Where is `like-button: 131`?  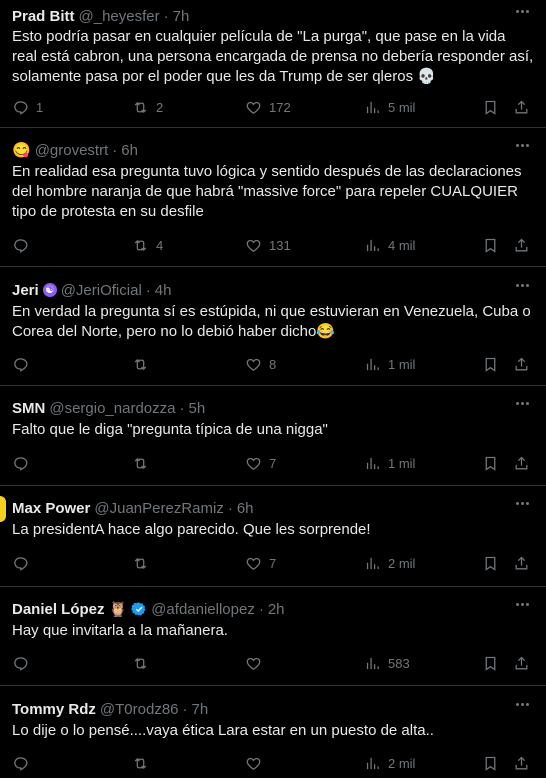
like-button: 131 is located at coordinates (268, 245).